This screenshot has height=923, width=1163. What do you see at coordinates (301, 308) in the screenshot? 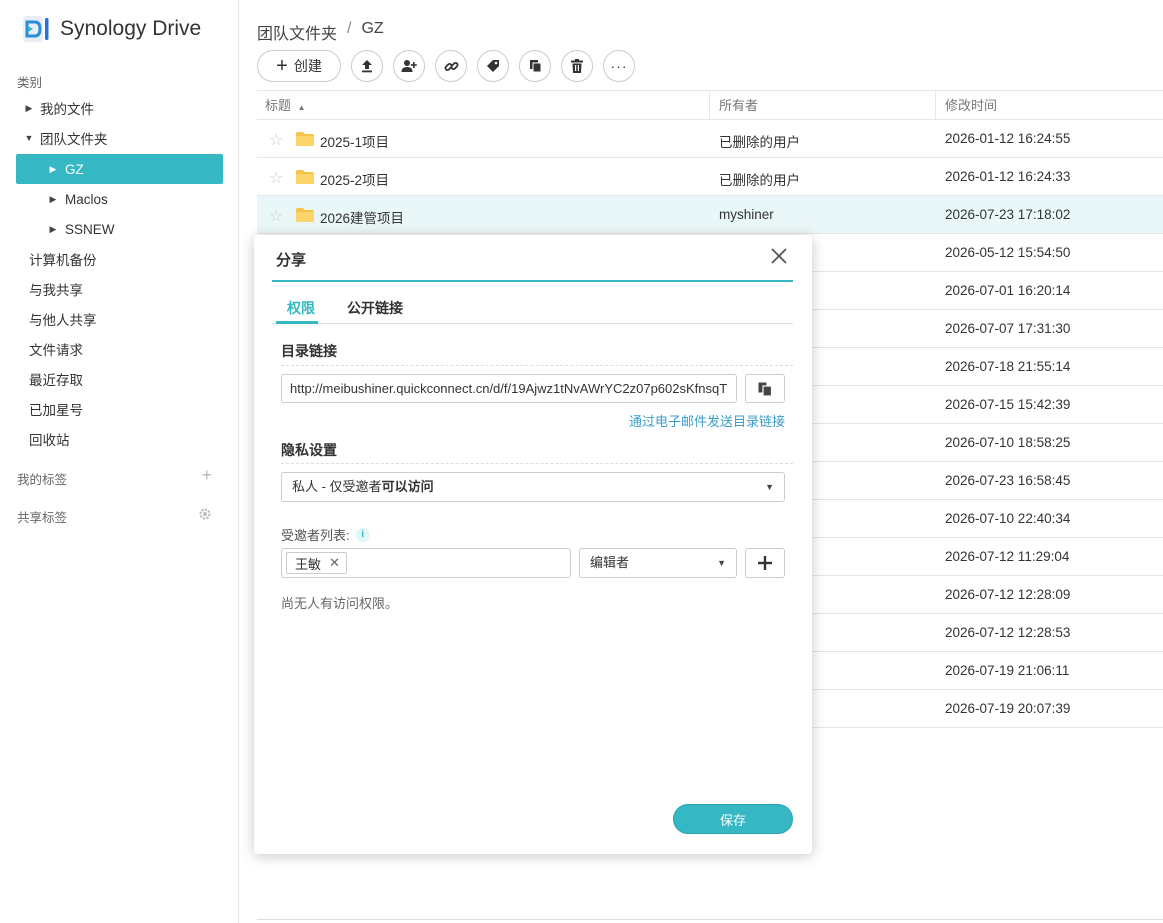
I see `tab-permissions: 权限` at bounding box center [301, 308].